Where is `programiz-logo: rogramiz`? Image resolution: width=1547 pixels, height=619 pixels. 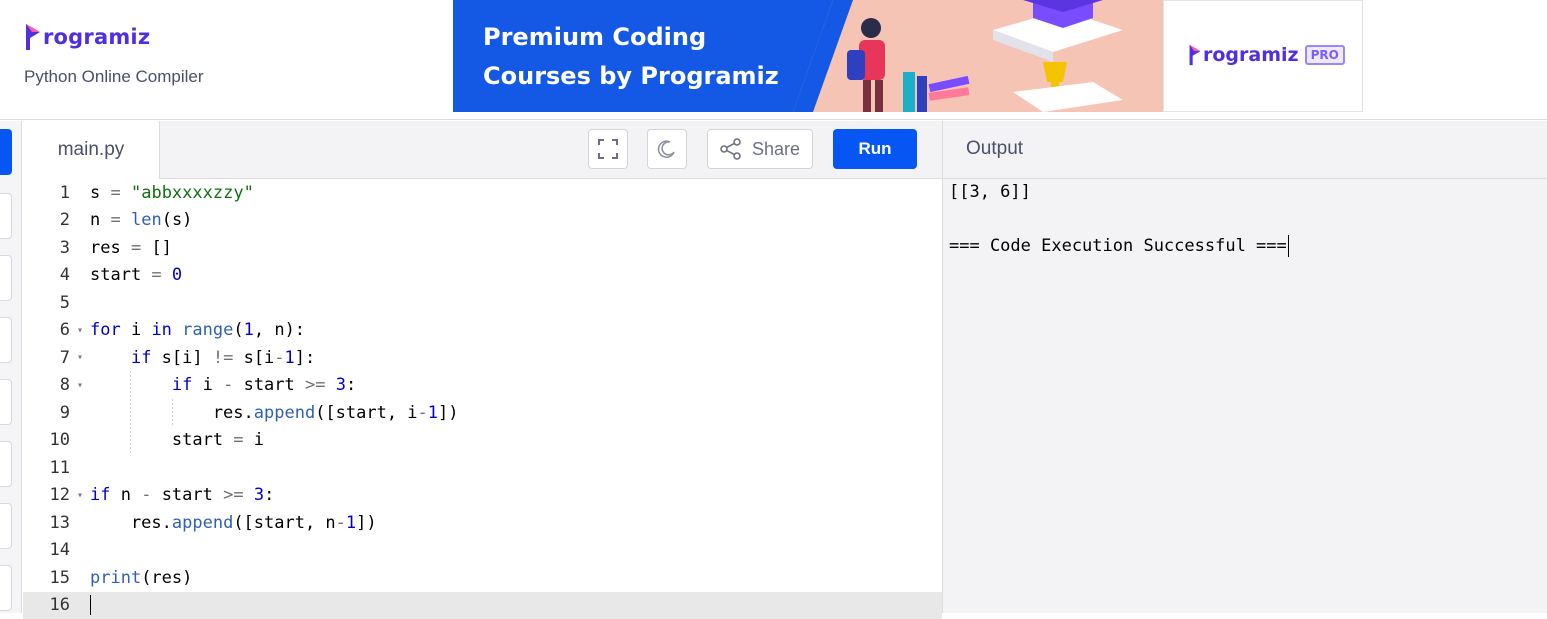
programiz-logo: rogramiz is located at coordinates (87, 37).